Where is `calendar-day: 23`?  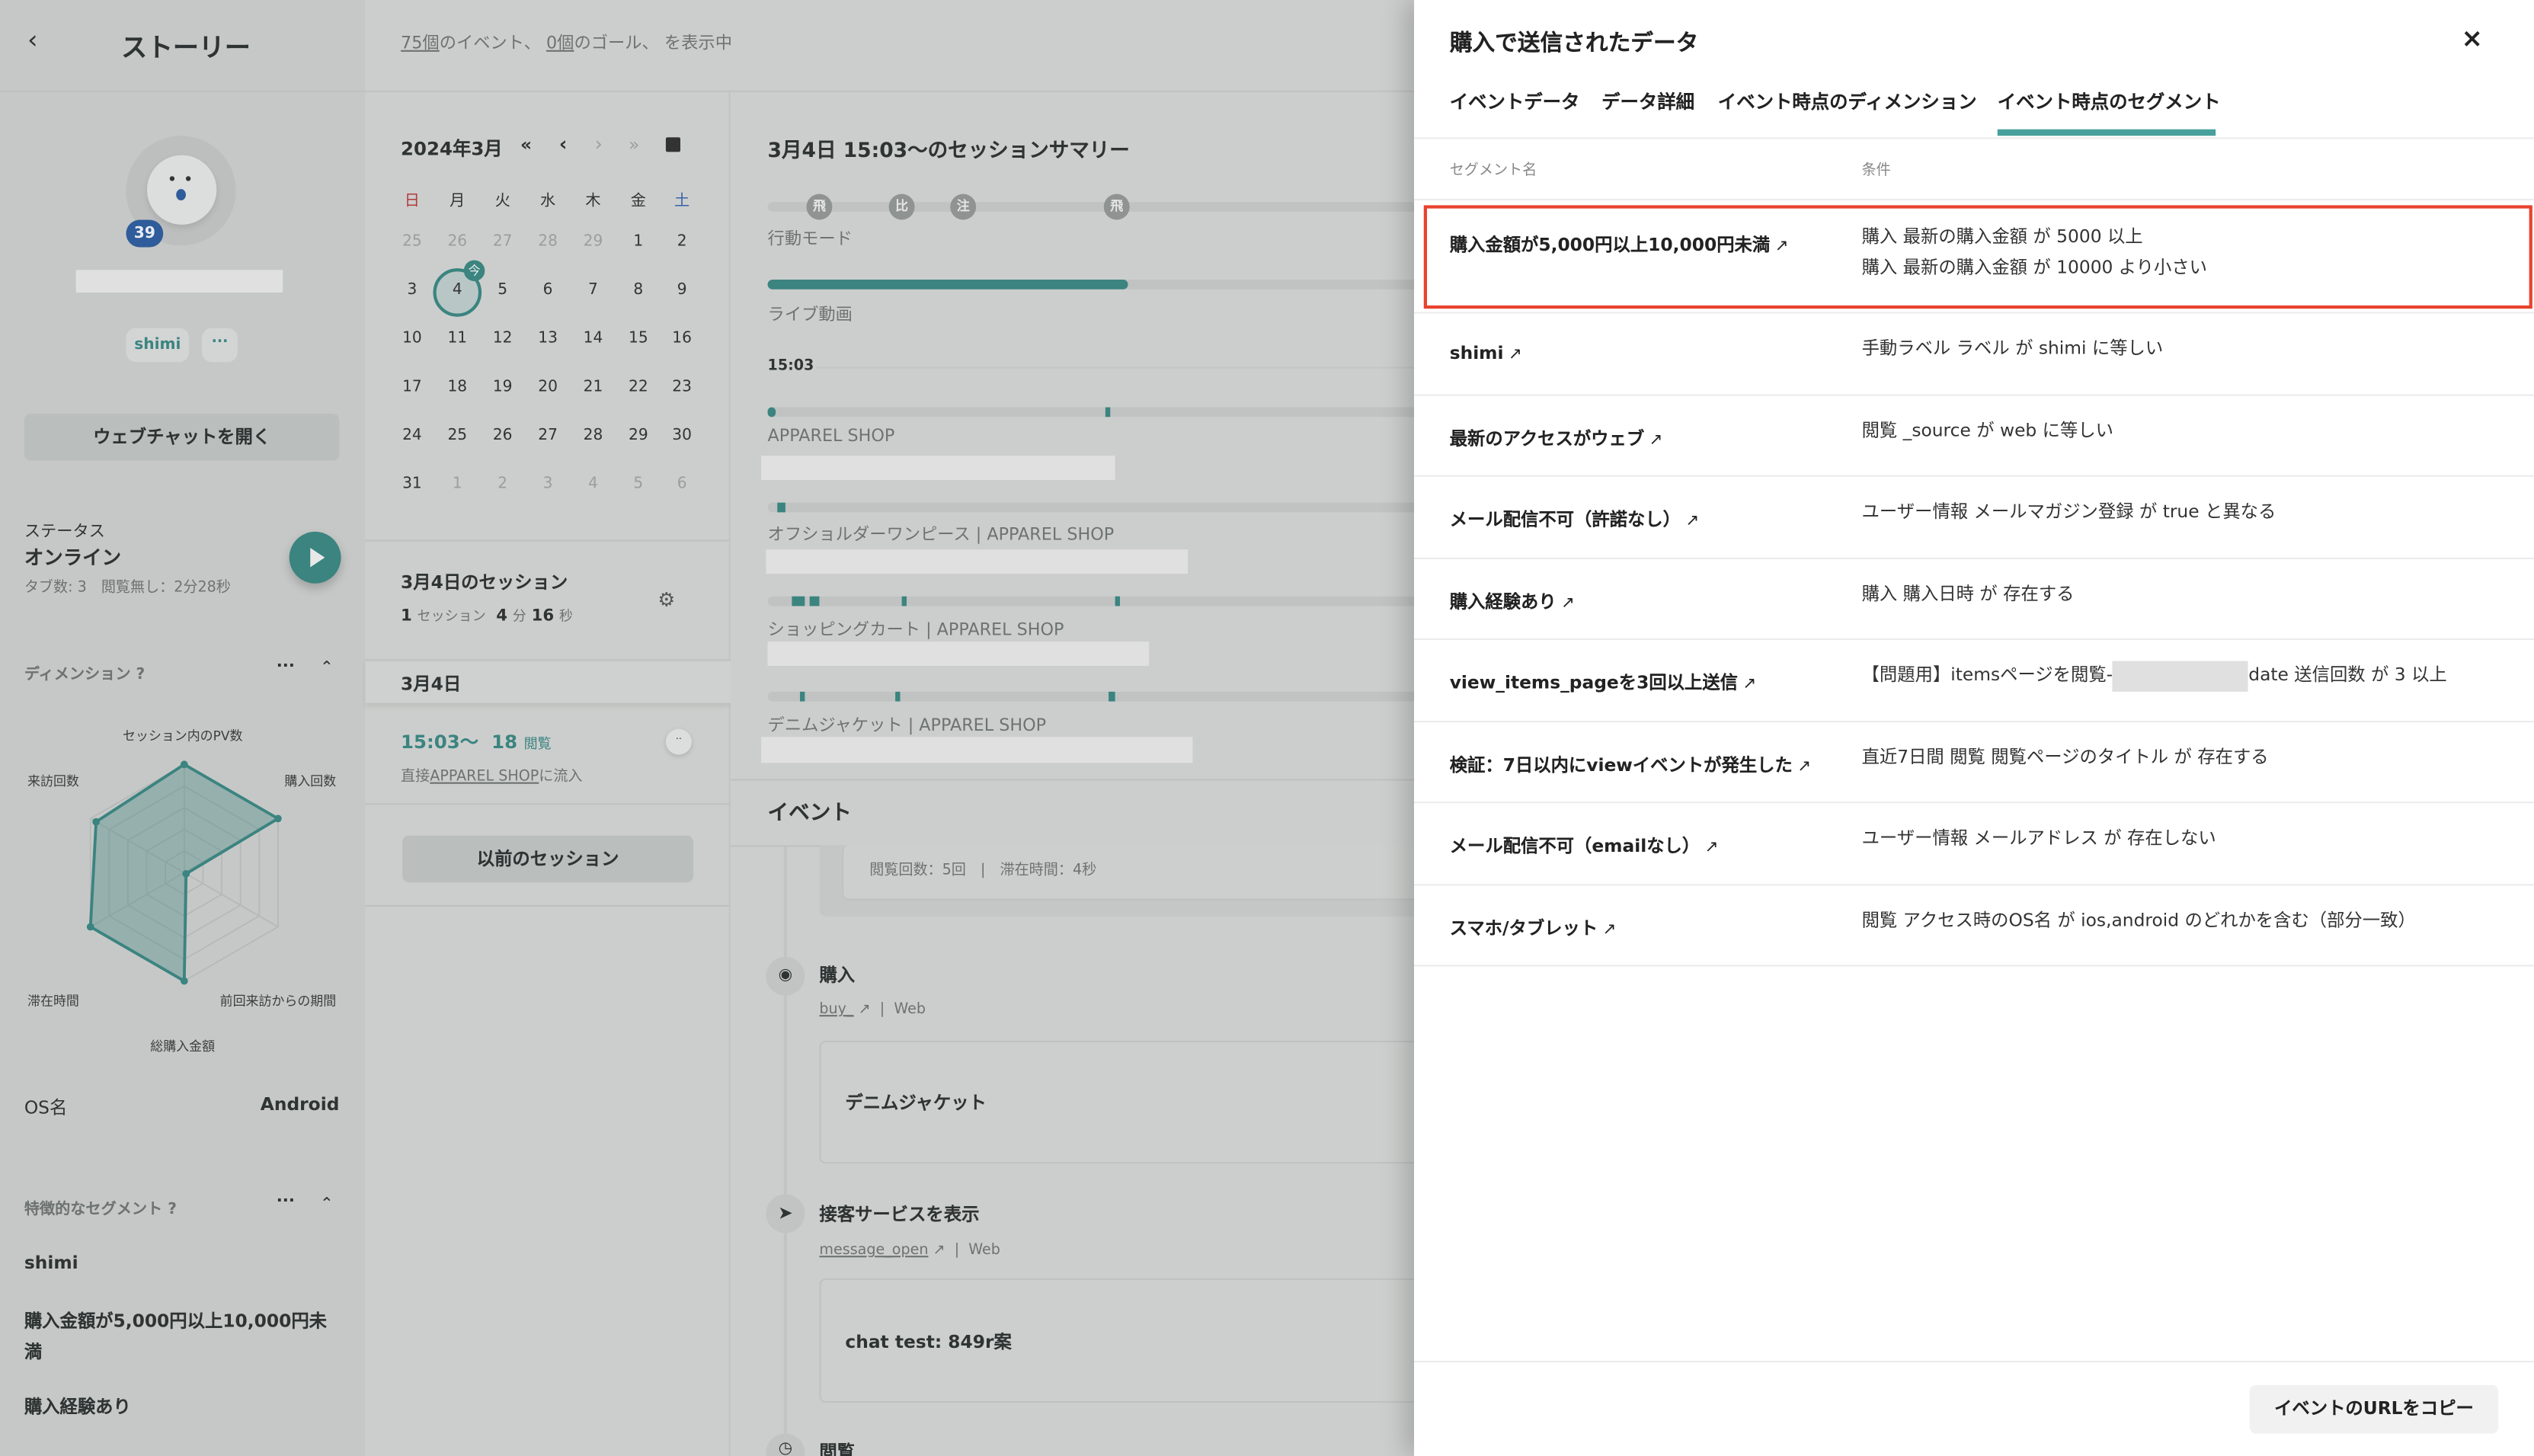 calendar-day: 23 is located at coordinates (682, 386).